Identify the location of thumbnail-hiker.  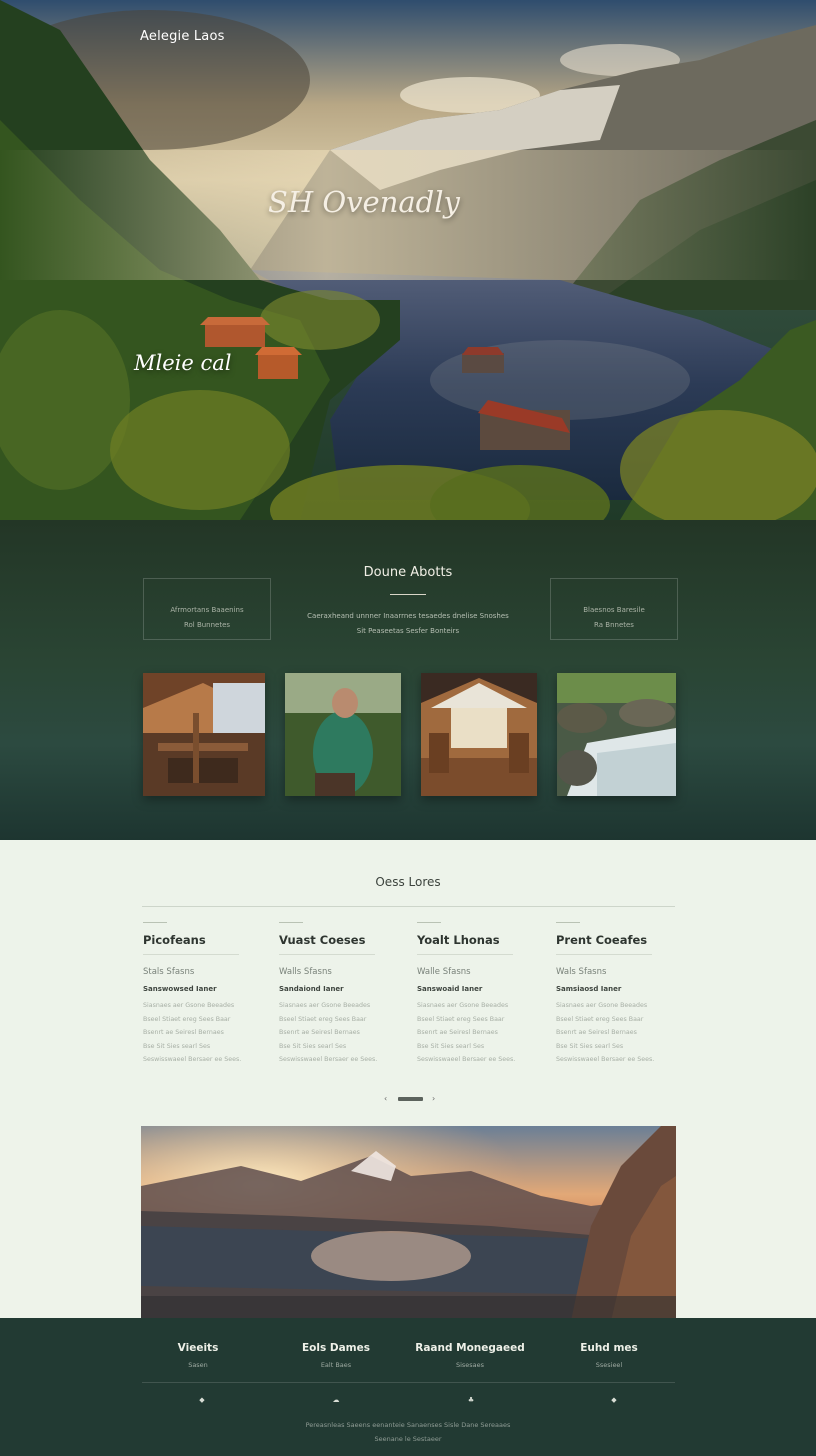
(343, 734).